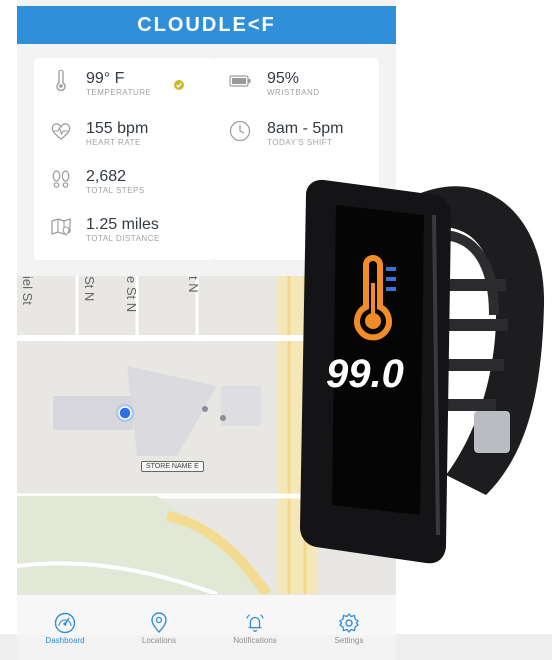  Describe the element at coordinates (349, 623) in the screenshot. I see `gear-icon` at that location.